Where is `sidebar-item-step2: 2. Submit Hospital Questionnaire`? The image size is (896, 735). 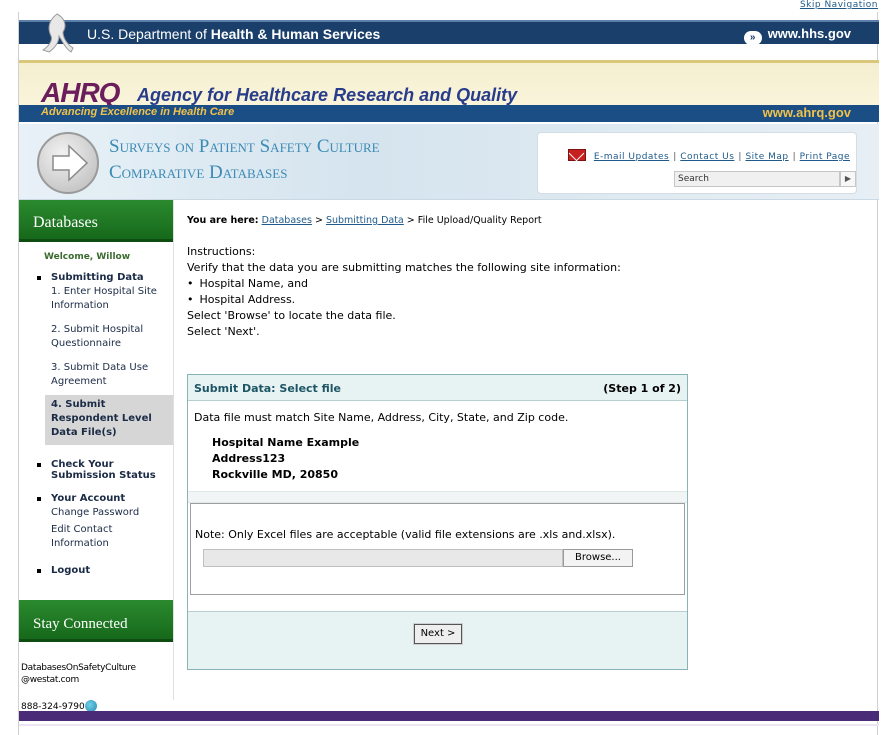
sidebar-item-step2: 2. Submit Hospital Questionnaire is located at coordinates (96, 337).